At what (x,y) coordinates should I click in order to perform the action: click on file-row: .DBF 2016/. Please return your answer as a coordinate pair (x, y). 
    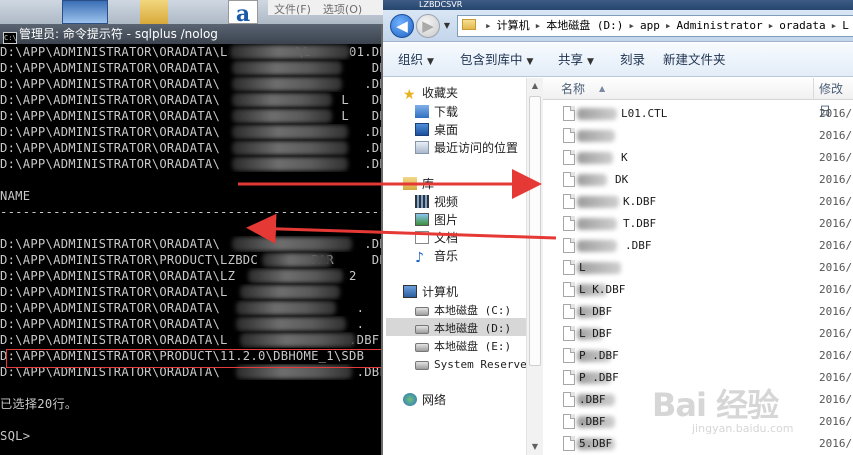
    Looking at the image, I should click on (698, 246).